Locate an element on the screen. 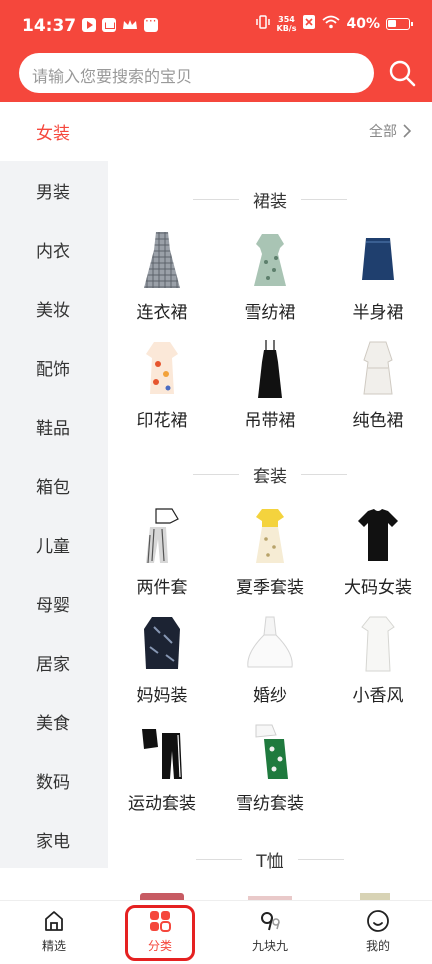 The image size is (432, 964). sidebar-item-kids: 儿童 is located at coordinates (54, 544).